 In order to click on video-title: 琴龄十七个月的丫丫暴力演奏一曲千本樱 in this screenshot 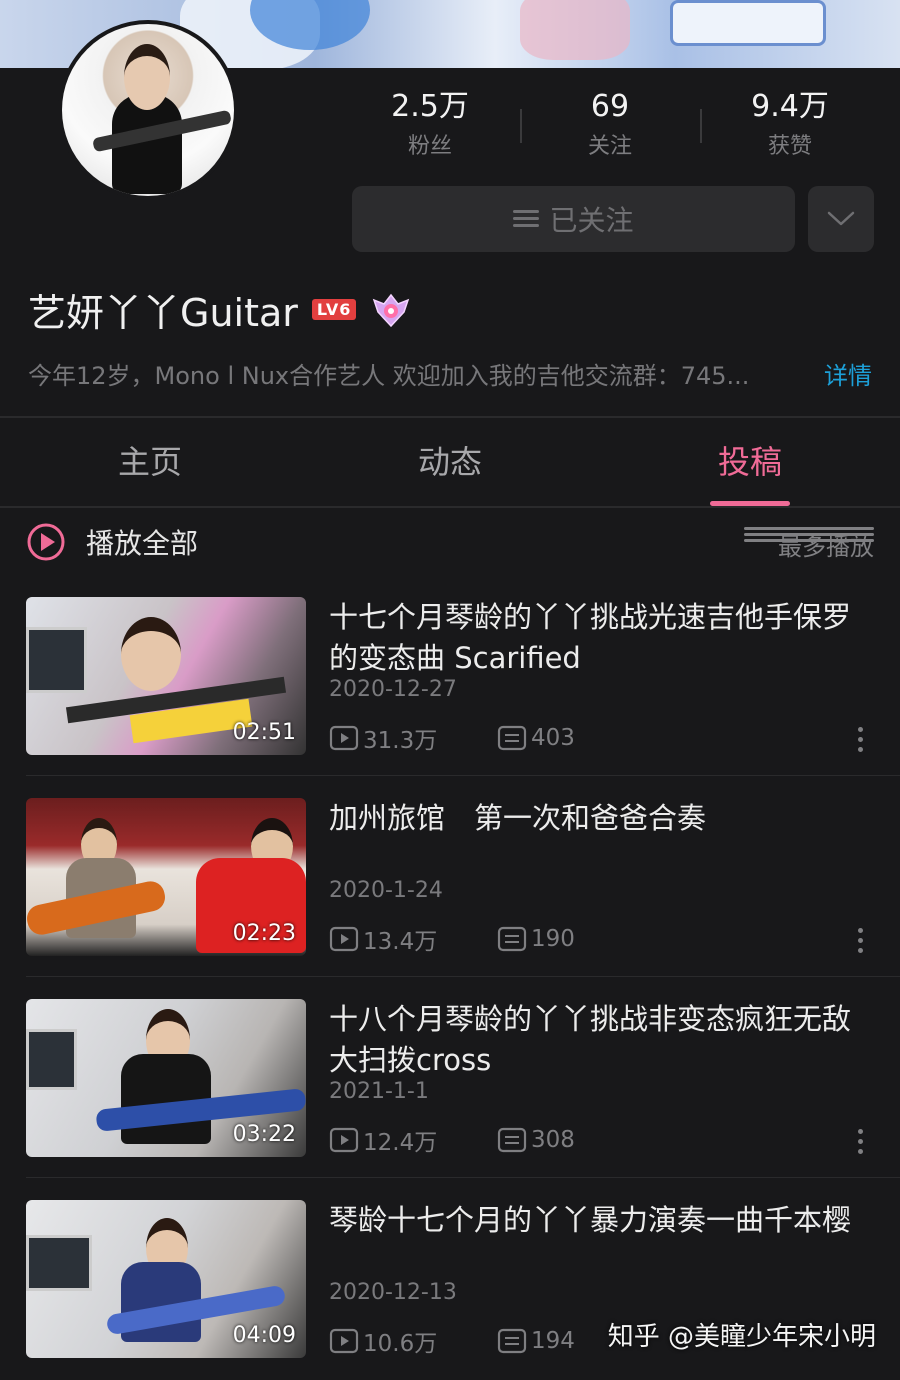, I will do `click(599, 1220)`.